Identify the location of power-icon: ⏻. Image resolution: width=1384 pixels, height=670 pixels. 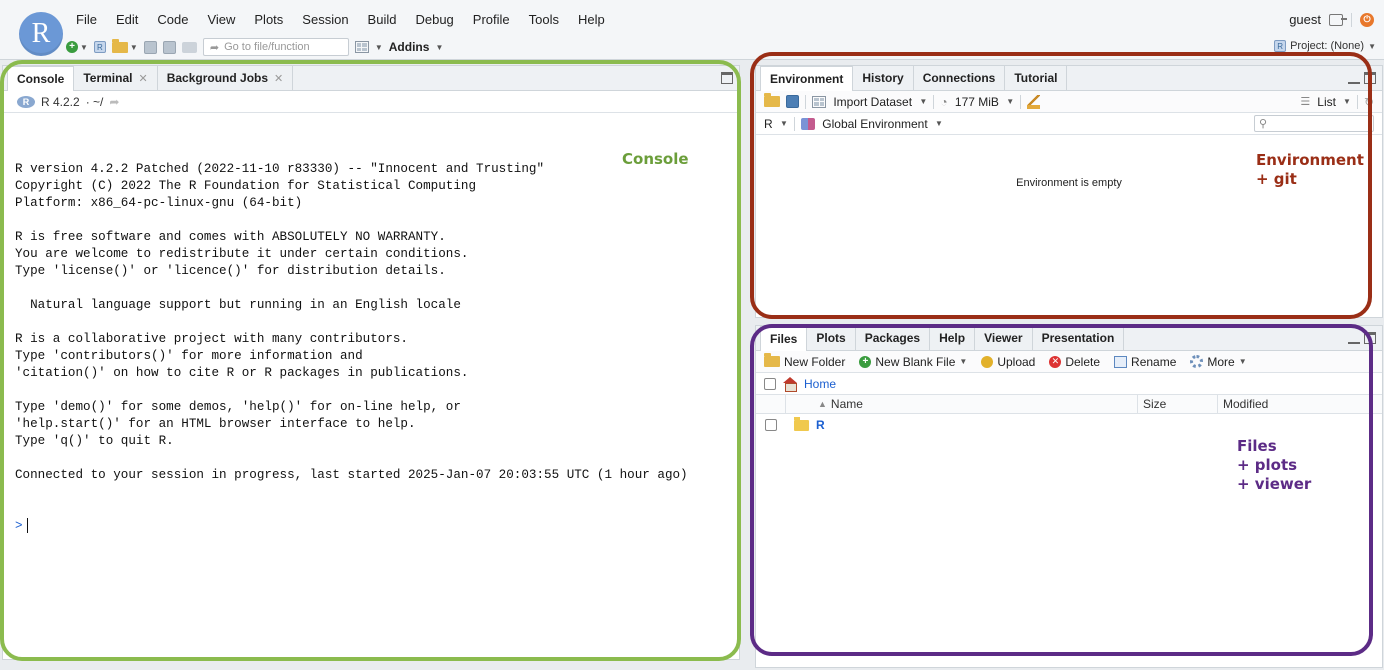
(1367, 19).